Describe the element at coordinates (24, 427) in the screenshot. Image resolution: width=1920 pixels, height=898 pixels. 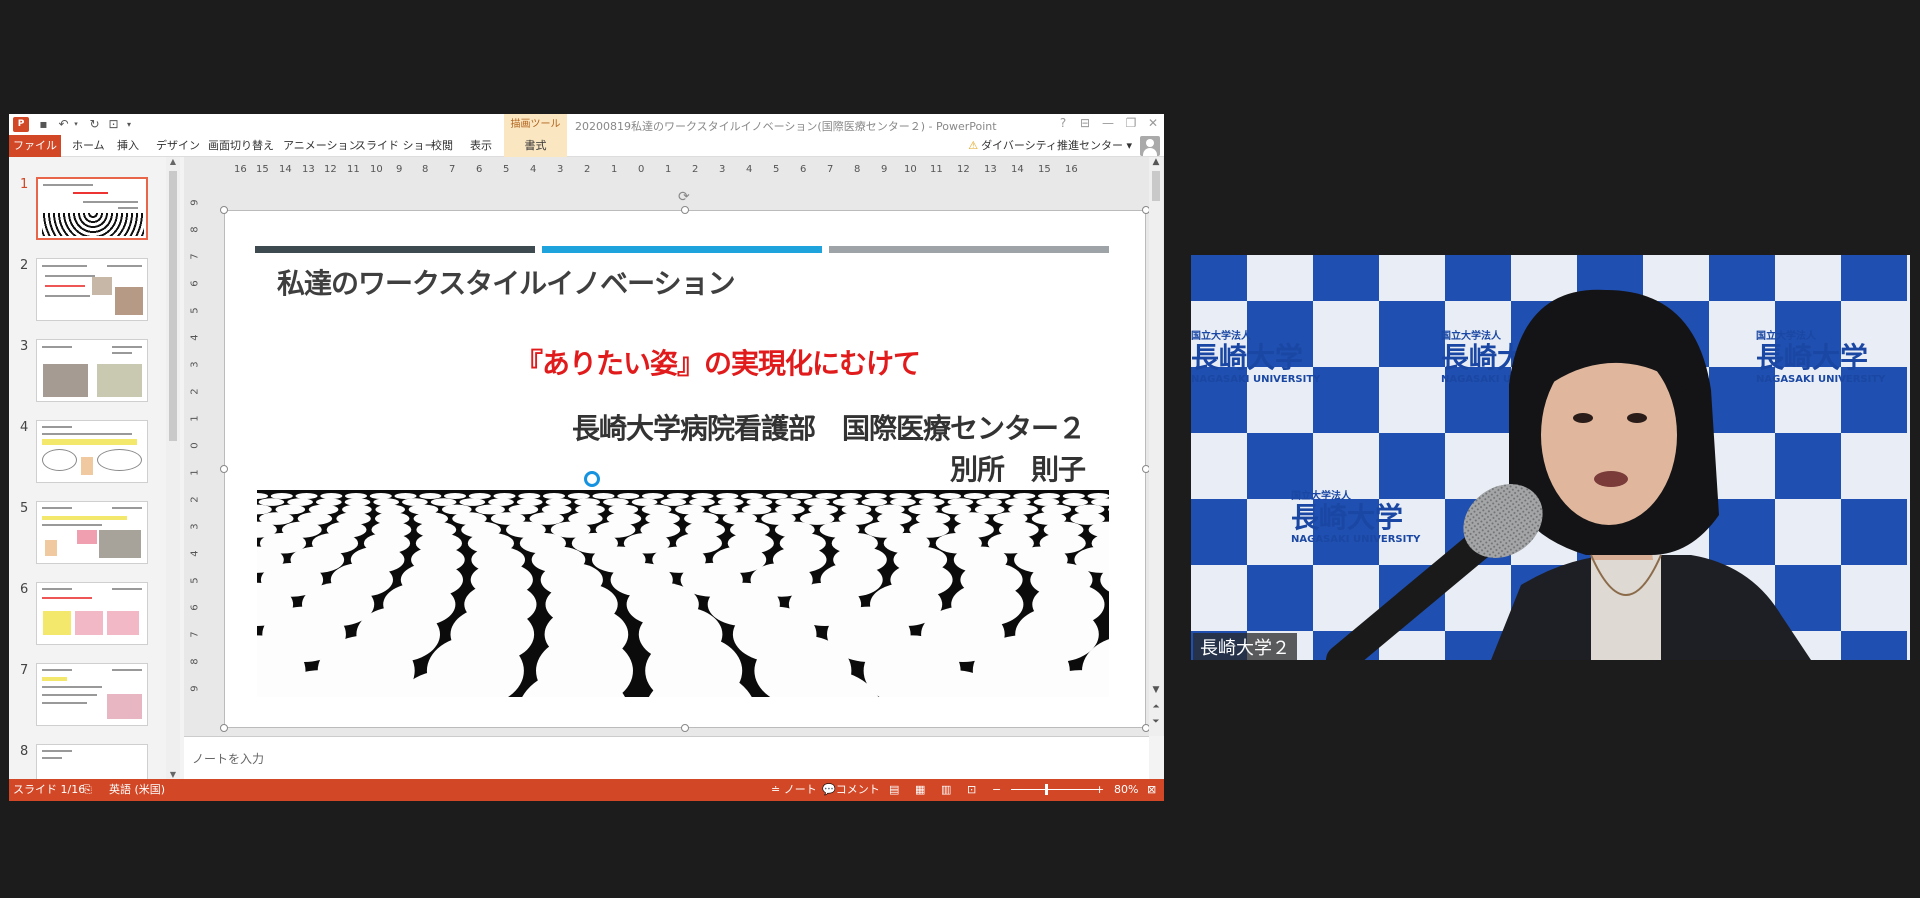
I see `thumbnail-number: 4` at that location.